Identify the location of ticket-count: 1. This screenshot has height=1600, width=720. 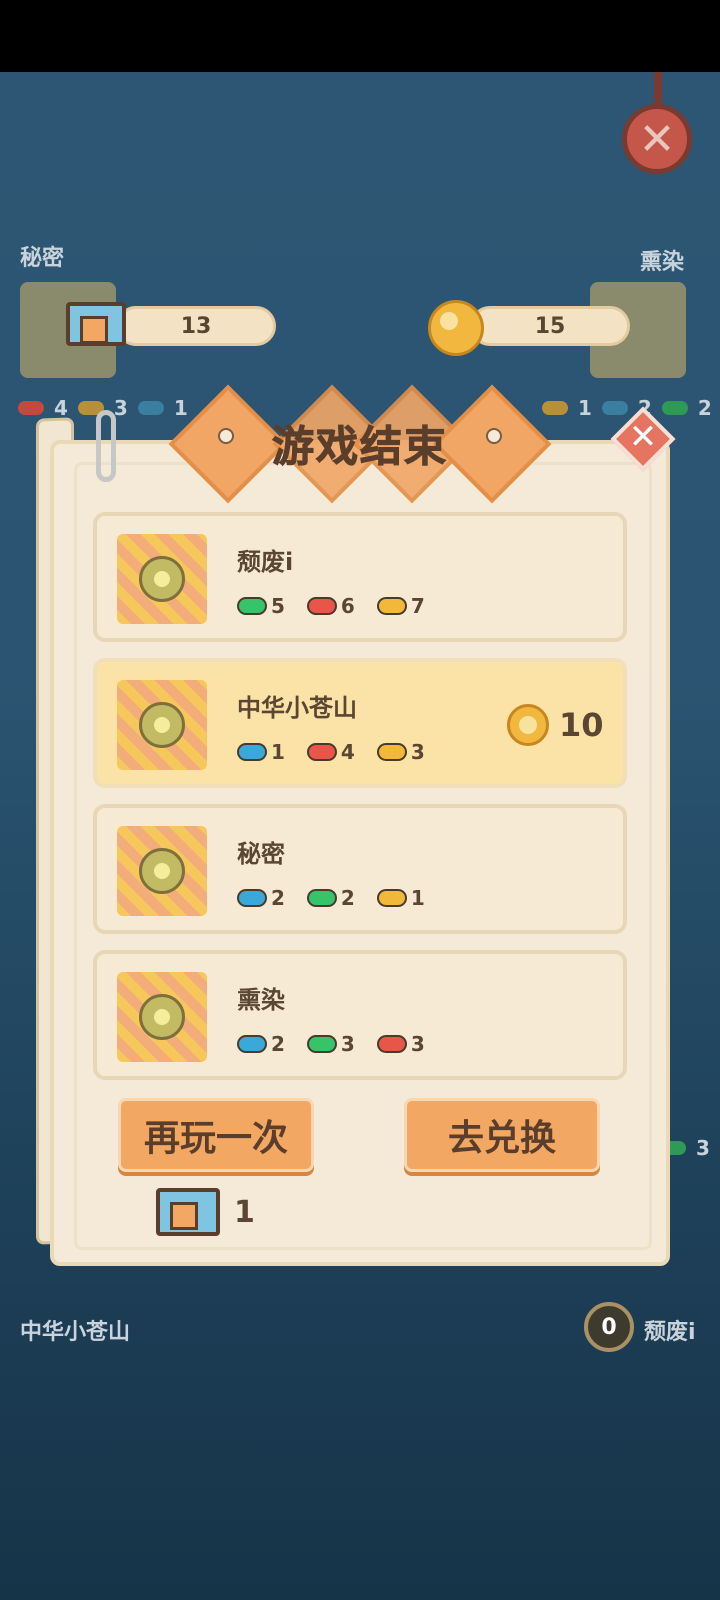
(244, 1212).